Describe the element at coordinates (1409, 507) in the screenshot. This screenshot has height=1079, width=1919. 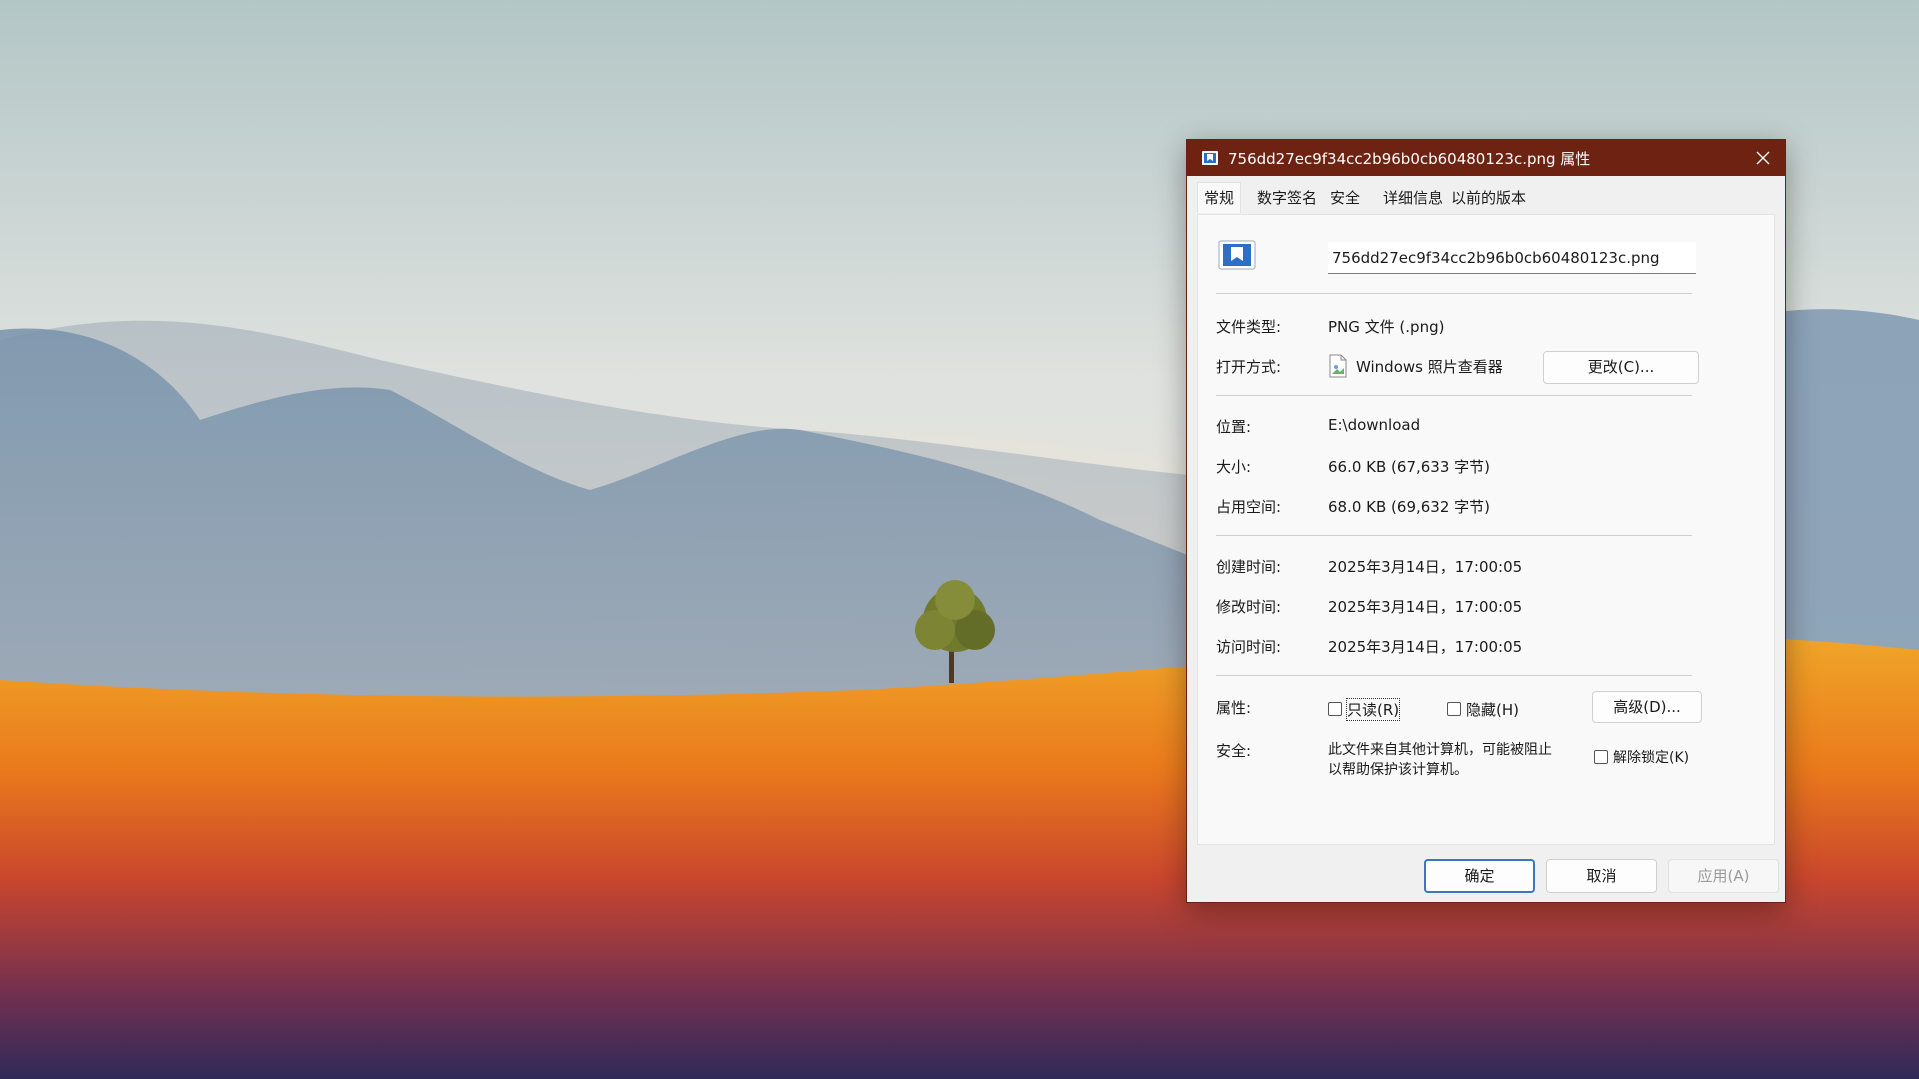
I see `size-on-disk-value: 68.0 KB (69,632 字节)` at that location.